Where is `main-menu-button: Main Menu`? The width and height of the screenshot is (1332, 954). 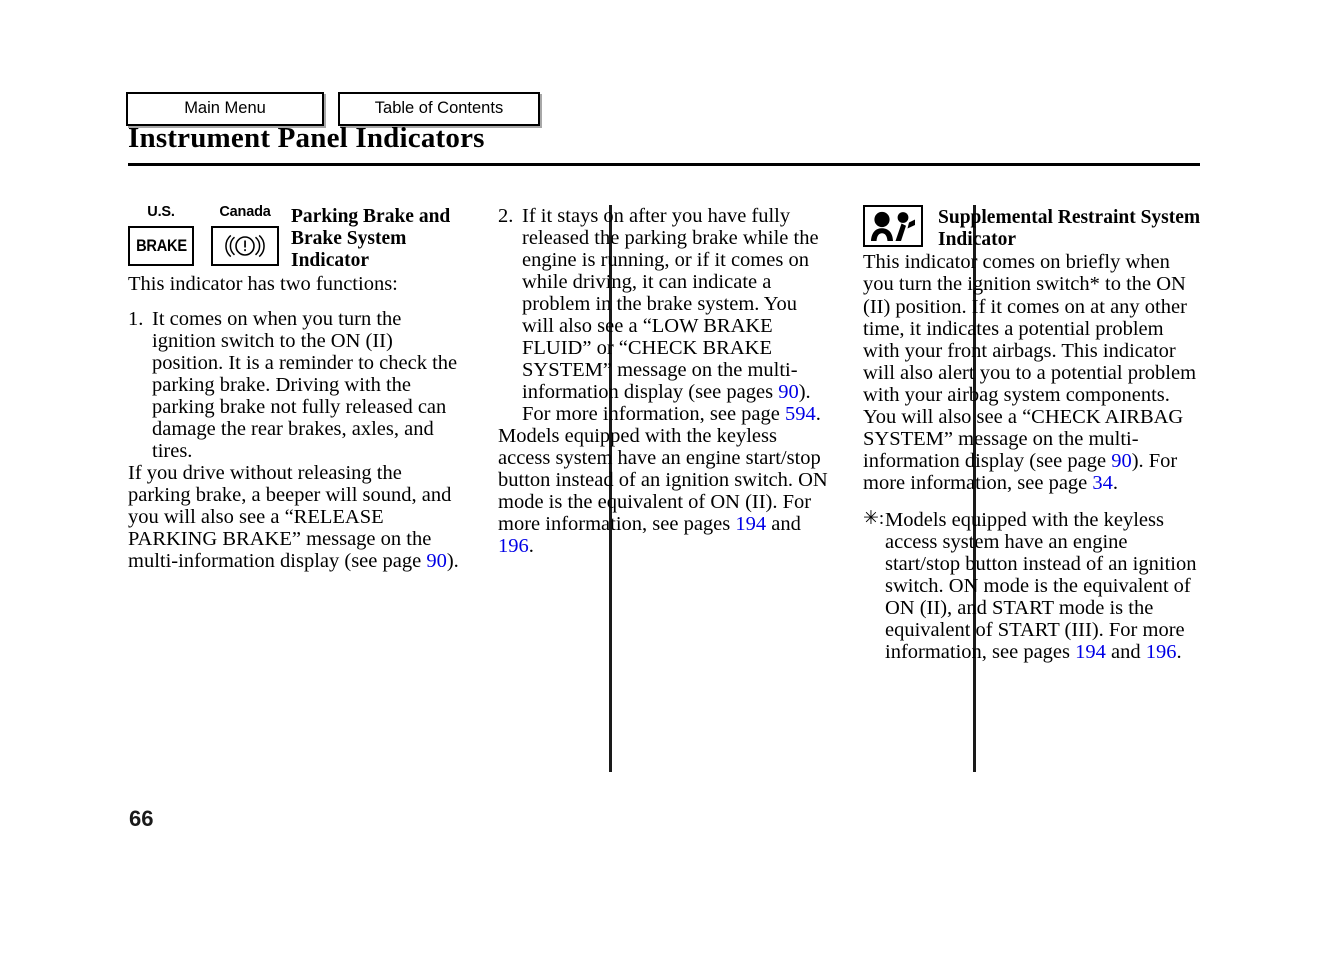
main-menu-button: Main Menu is located at coordinates (225, 109).